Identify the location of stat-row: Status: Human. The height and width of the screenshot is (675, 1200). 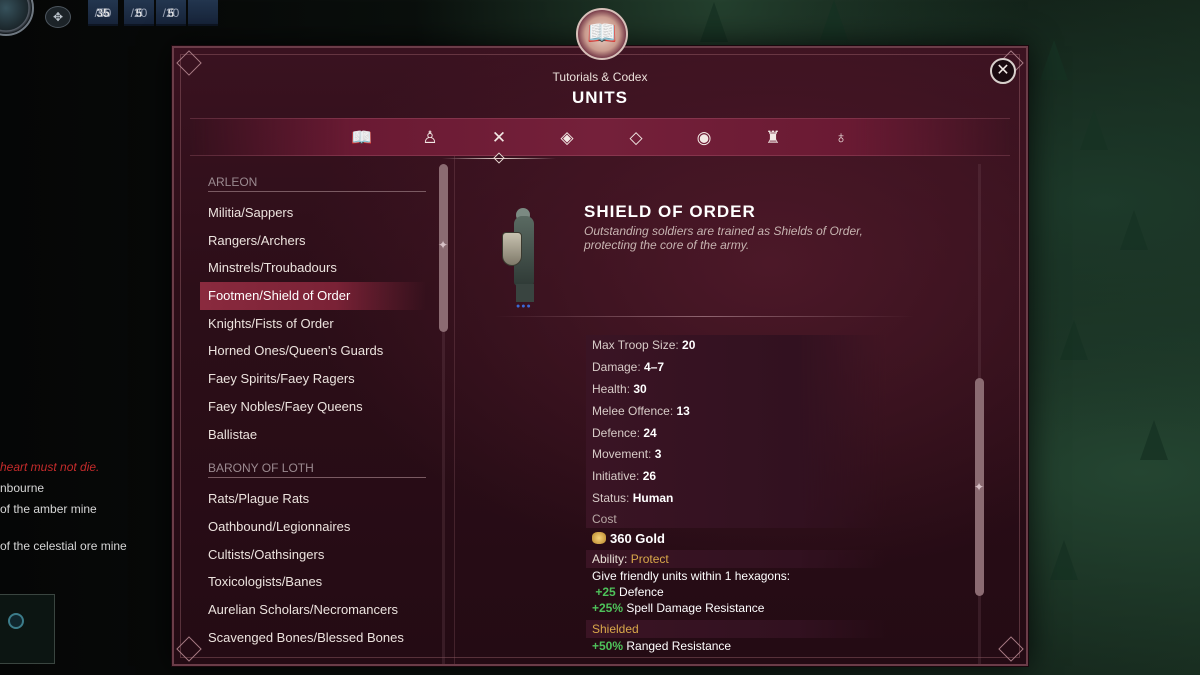
(736, 499).